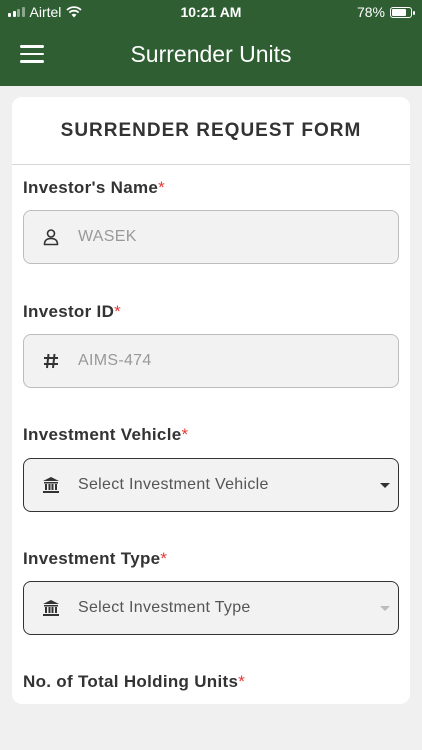  I want to click on investor-id-value: AIMS-474, so click(115, 360).